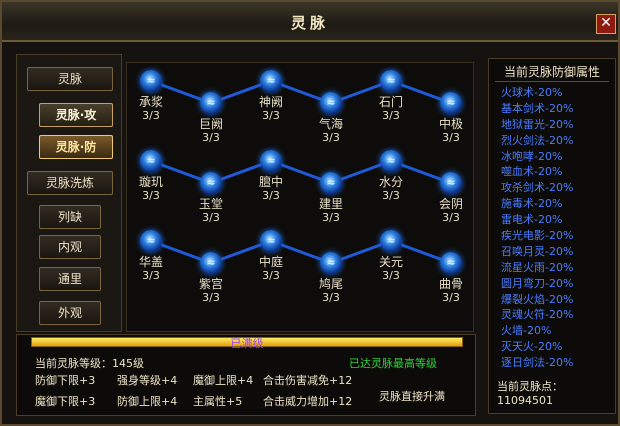  Describe the element at coordinates (537, 140) in the screenshot. I see `defense-item: 烈火剑法-20%` at that location.